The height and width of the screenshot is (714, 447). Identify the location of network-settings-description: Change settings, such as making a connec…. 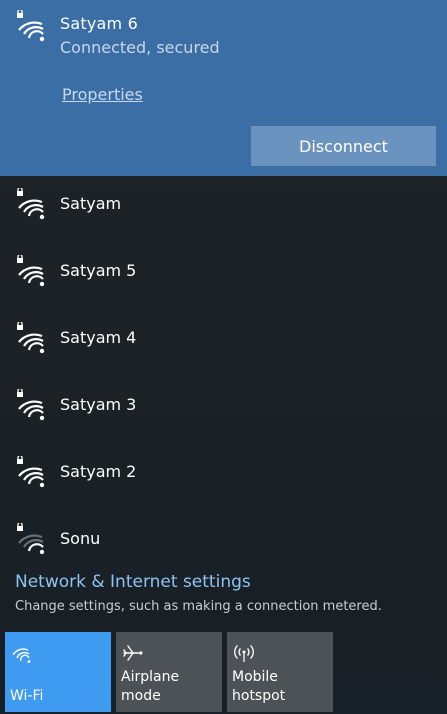
(198, 606).